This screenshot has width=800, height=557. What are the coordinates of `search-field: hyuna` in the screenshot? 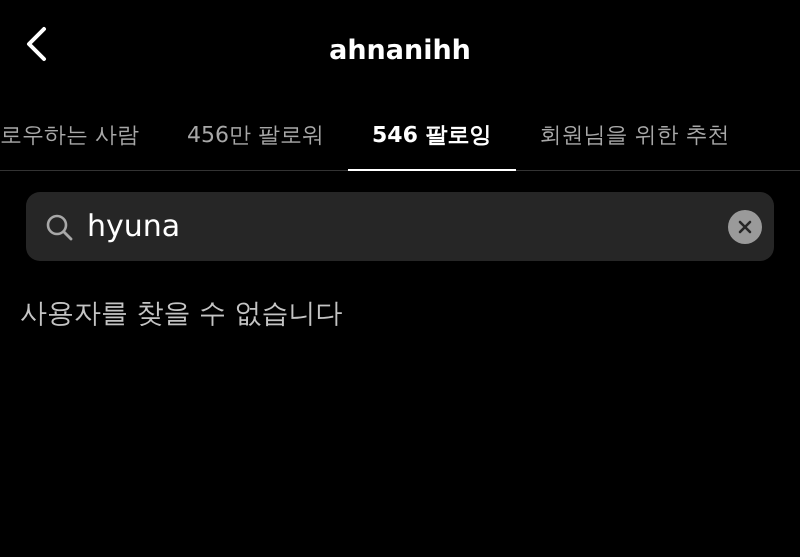 It's located at (400, 226).